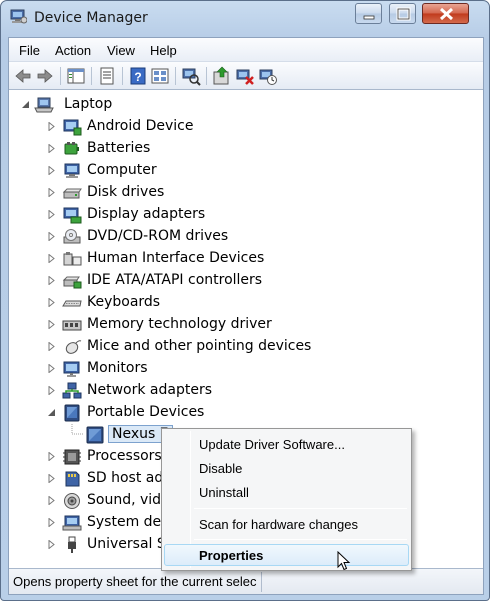 The height and width of the screenshot is (601, 490). Describe the element at coordinates (176, 258) in the screenshot. I see `tree-label-human-interface-devices: Human Interface Devices` at that location.